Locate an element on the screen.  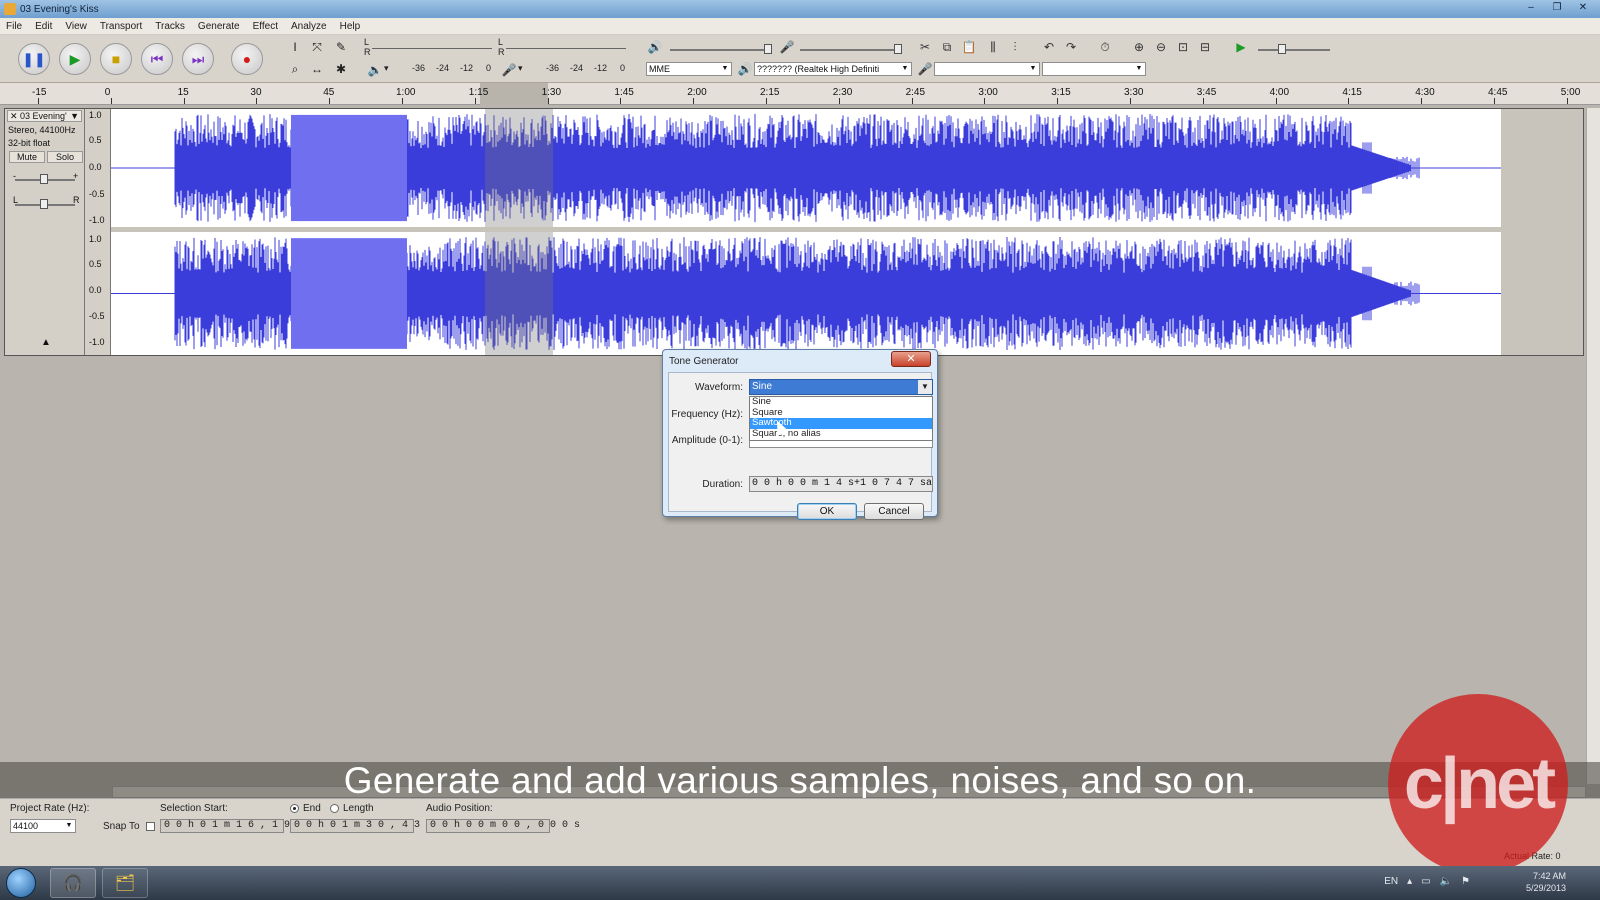
play-at-speed-icon: ▶ is located at coordinates (1241, 47).